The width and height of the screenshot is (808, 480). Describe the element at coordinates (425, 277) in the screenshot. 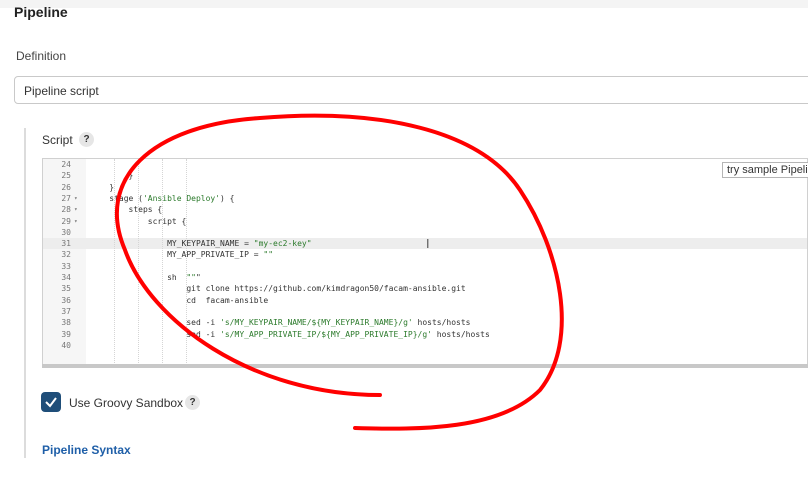

I see `code-line: 34 sh """` at that location.